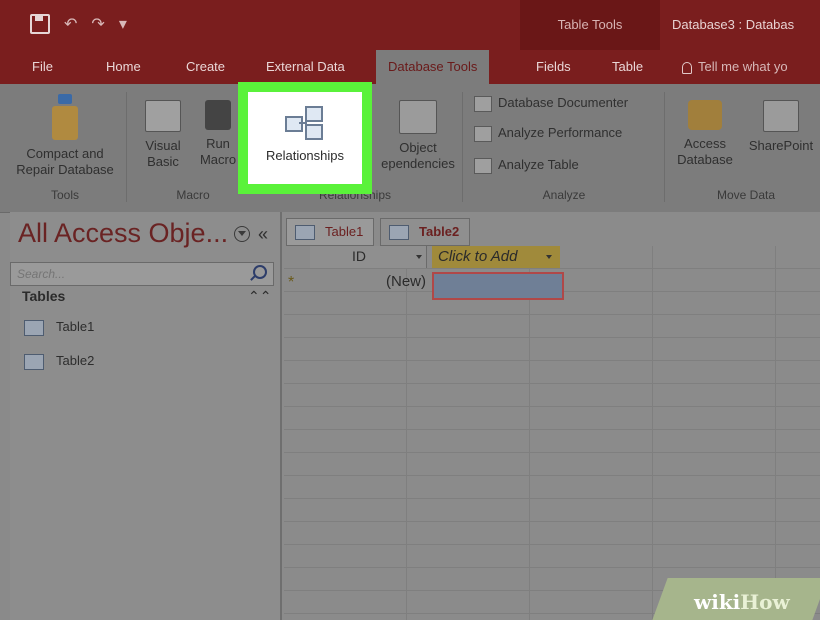  I want to click on performance-label: Analyze Performance, so click(560, 132).